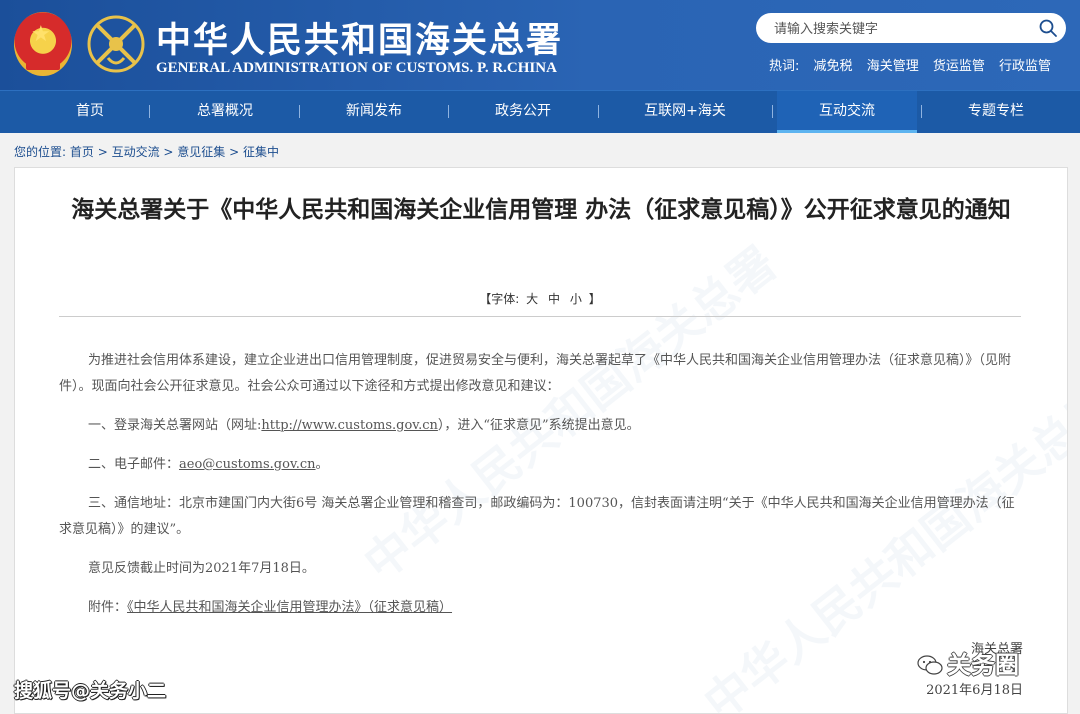  Describe the element at coordinates (90, 691) in the screenshot. I see `sohu-watermark: 搜狐号@关务小二` at that location.